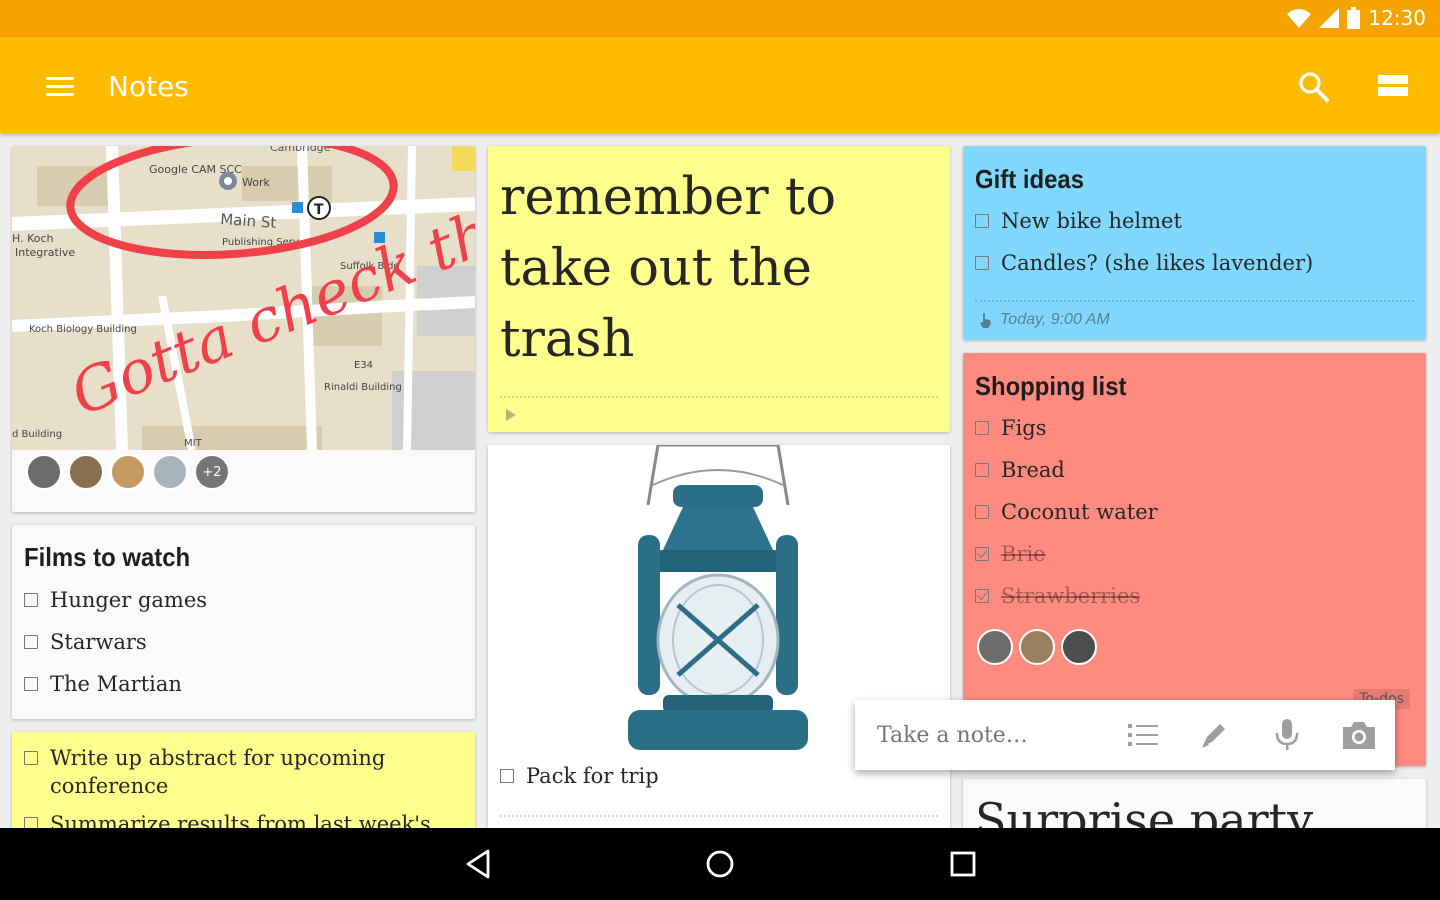 The image size is (1440, 900). What do you see at coordinates (1329, 18) in the screenshot?
I see `signal-icon` at bounding box center [1329, 18].